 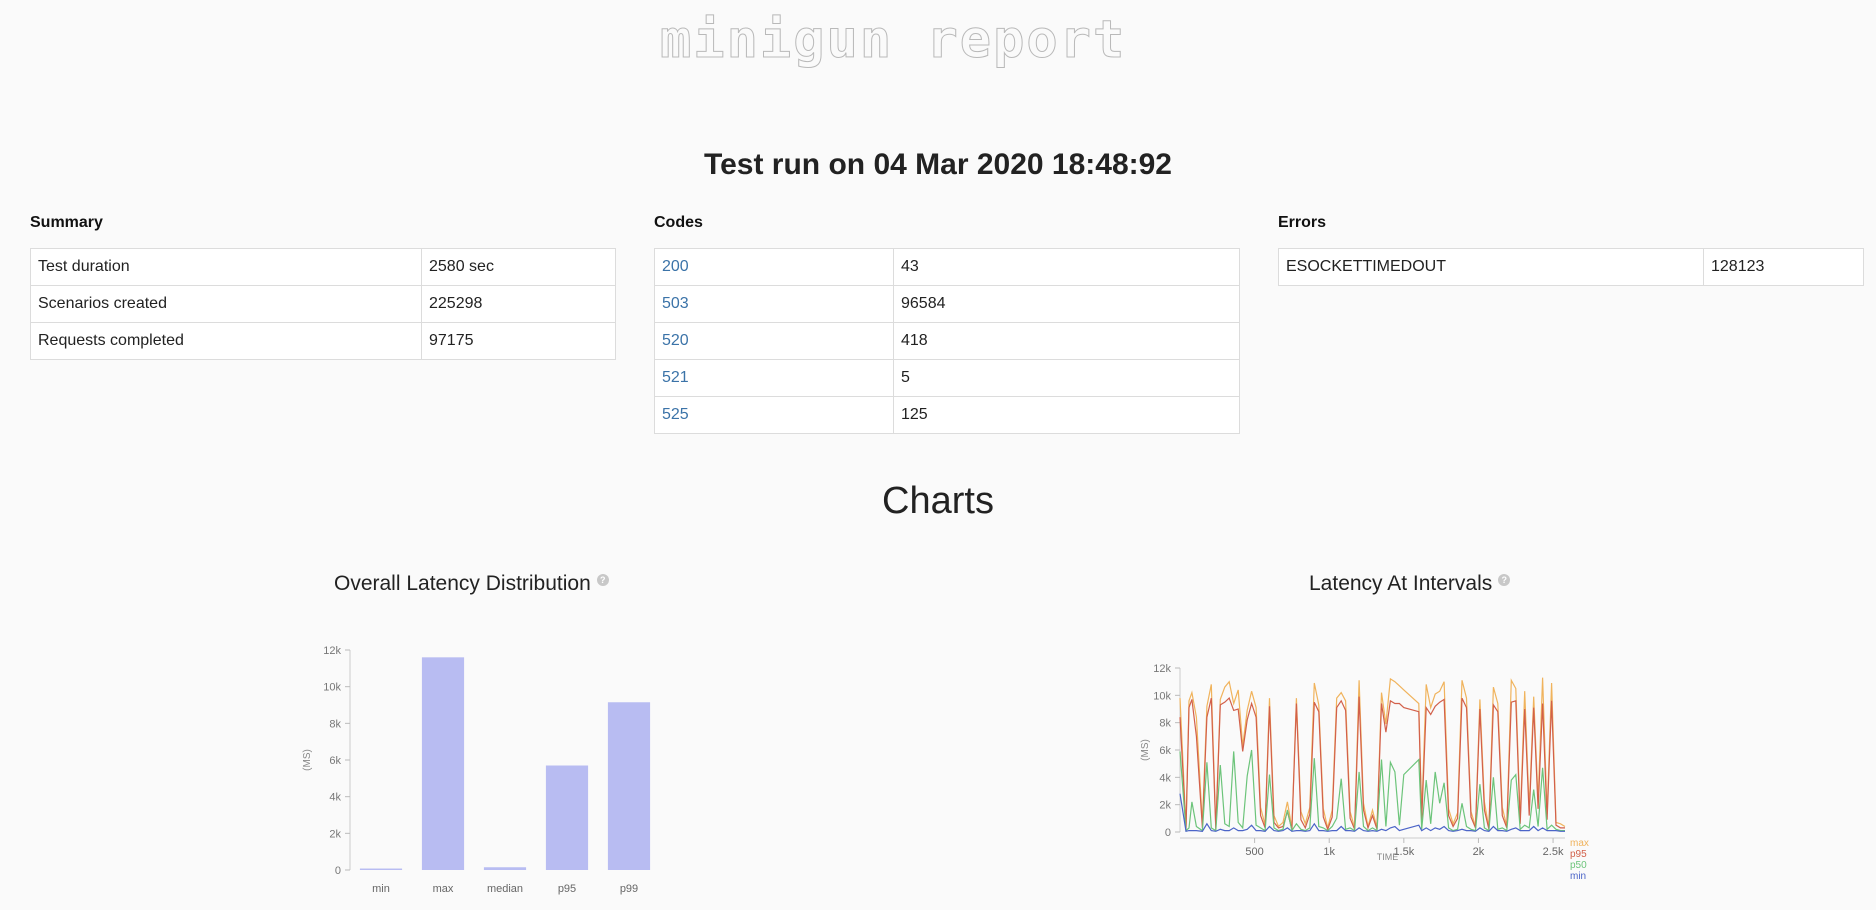 What do you see at coordinates (505, 868) in the screenshot?
I see `bar-median` at bounding box center [505, 868].